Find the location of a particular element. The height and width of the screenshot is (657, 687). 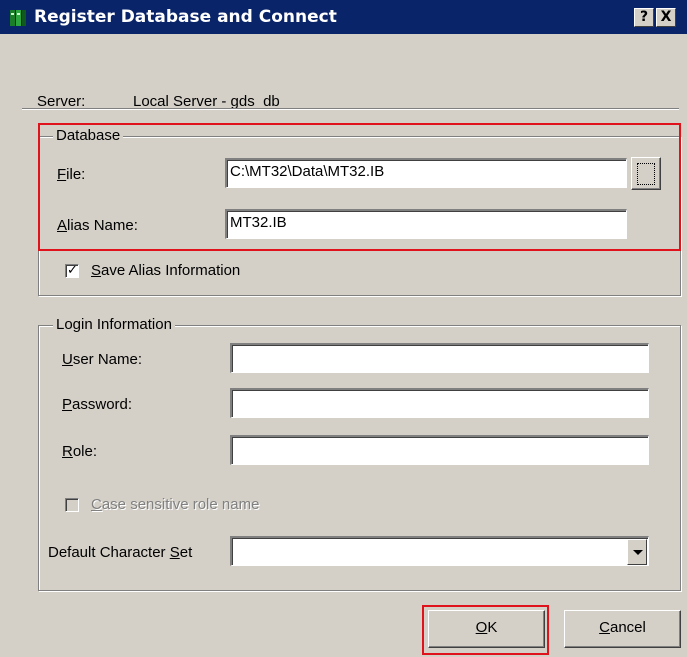

alias-name-input: MT32.IB is located at coordinates (426, 224).